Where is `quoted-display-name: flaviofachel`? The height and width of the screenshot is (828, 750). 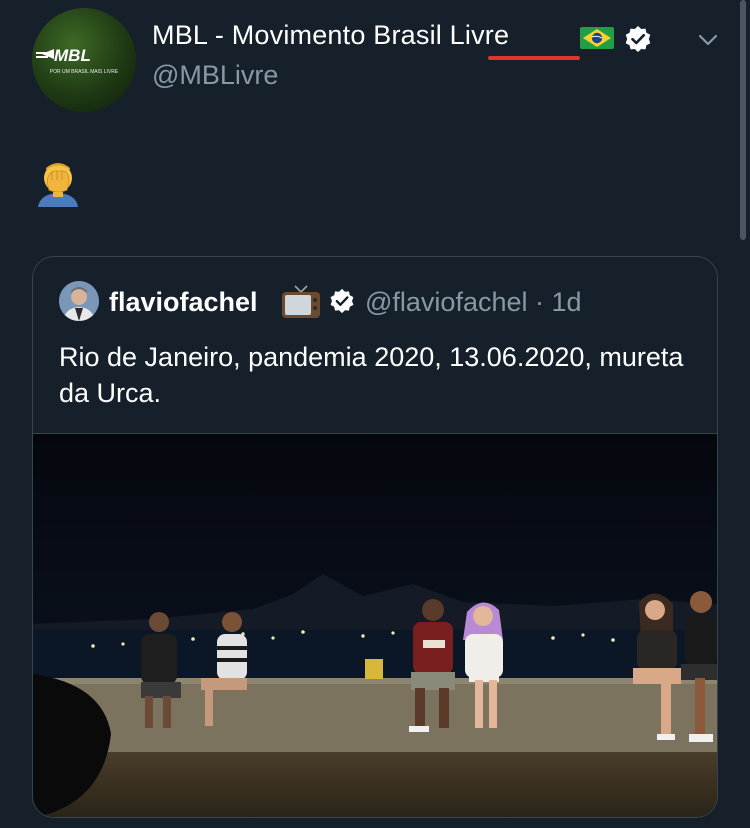
quoted-display-name: flaviofachel is located at coordinates (183, 302).